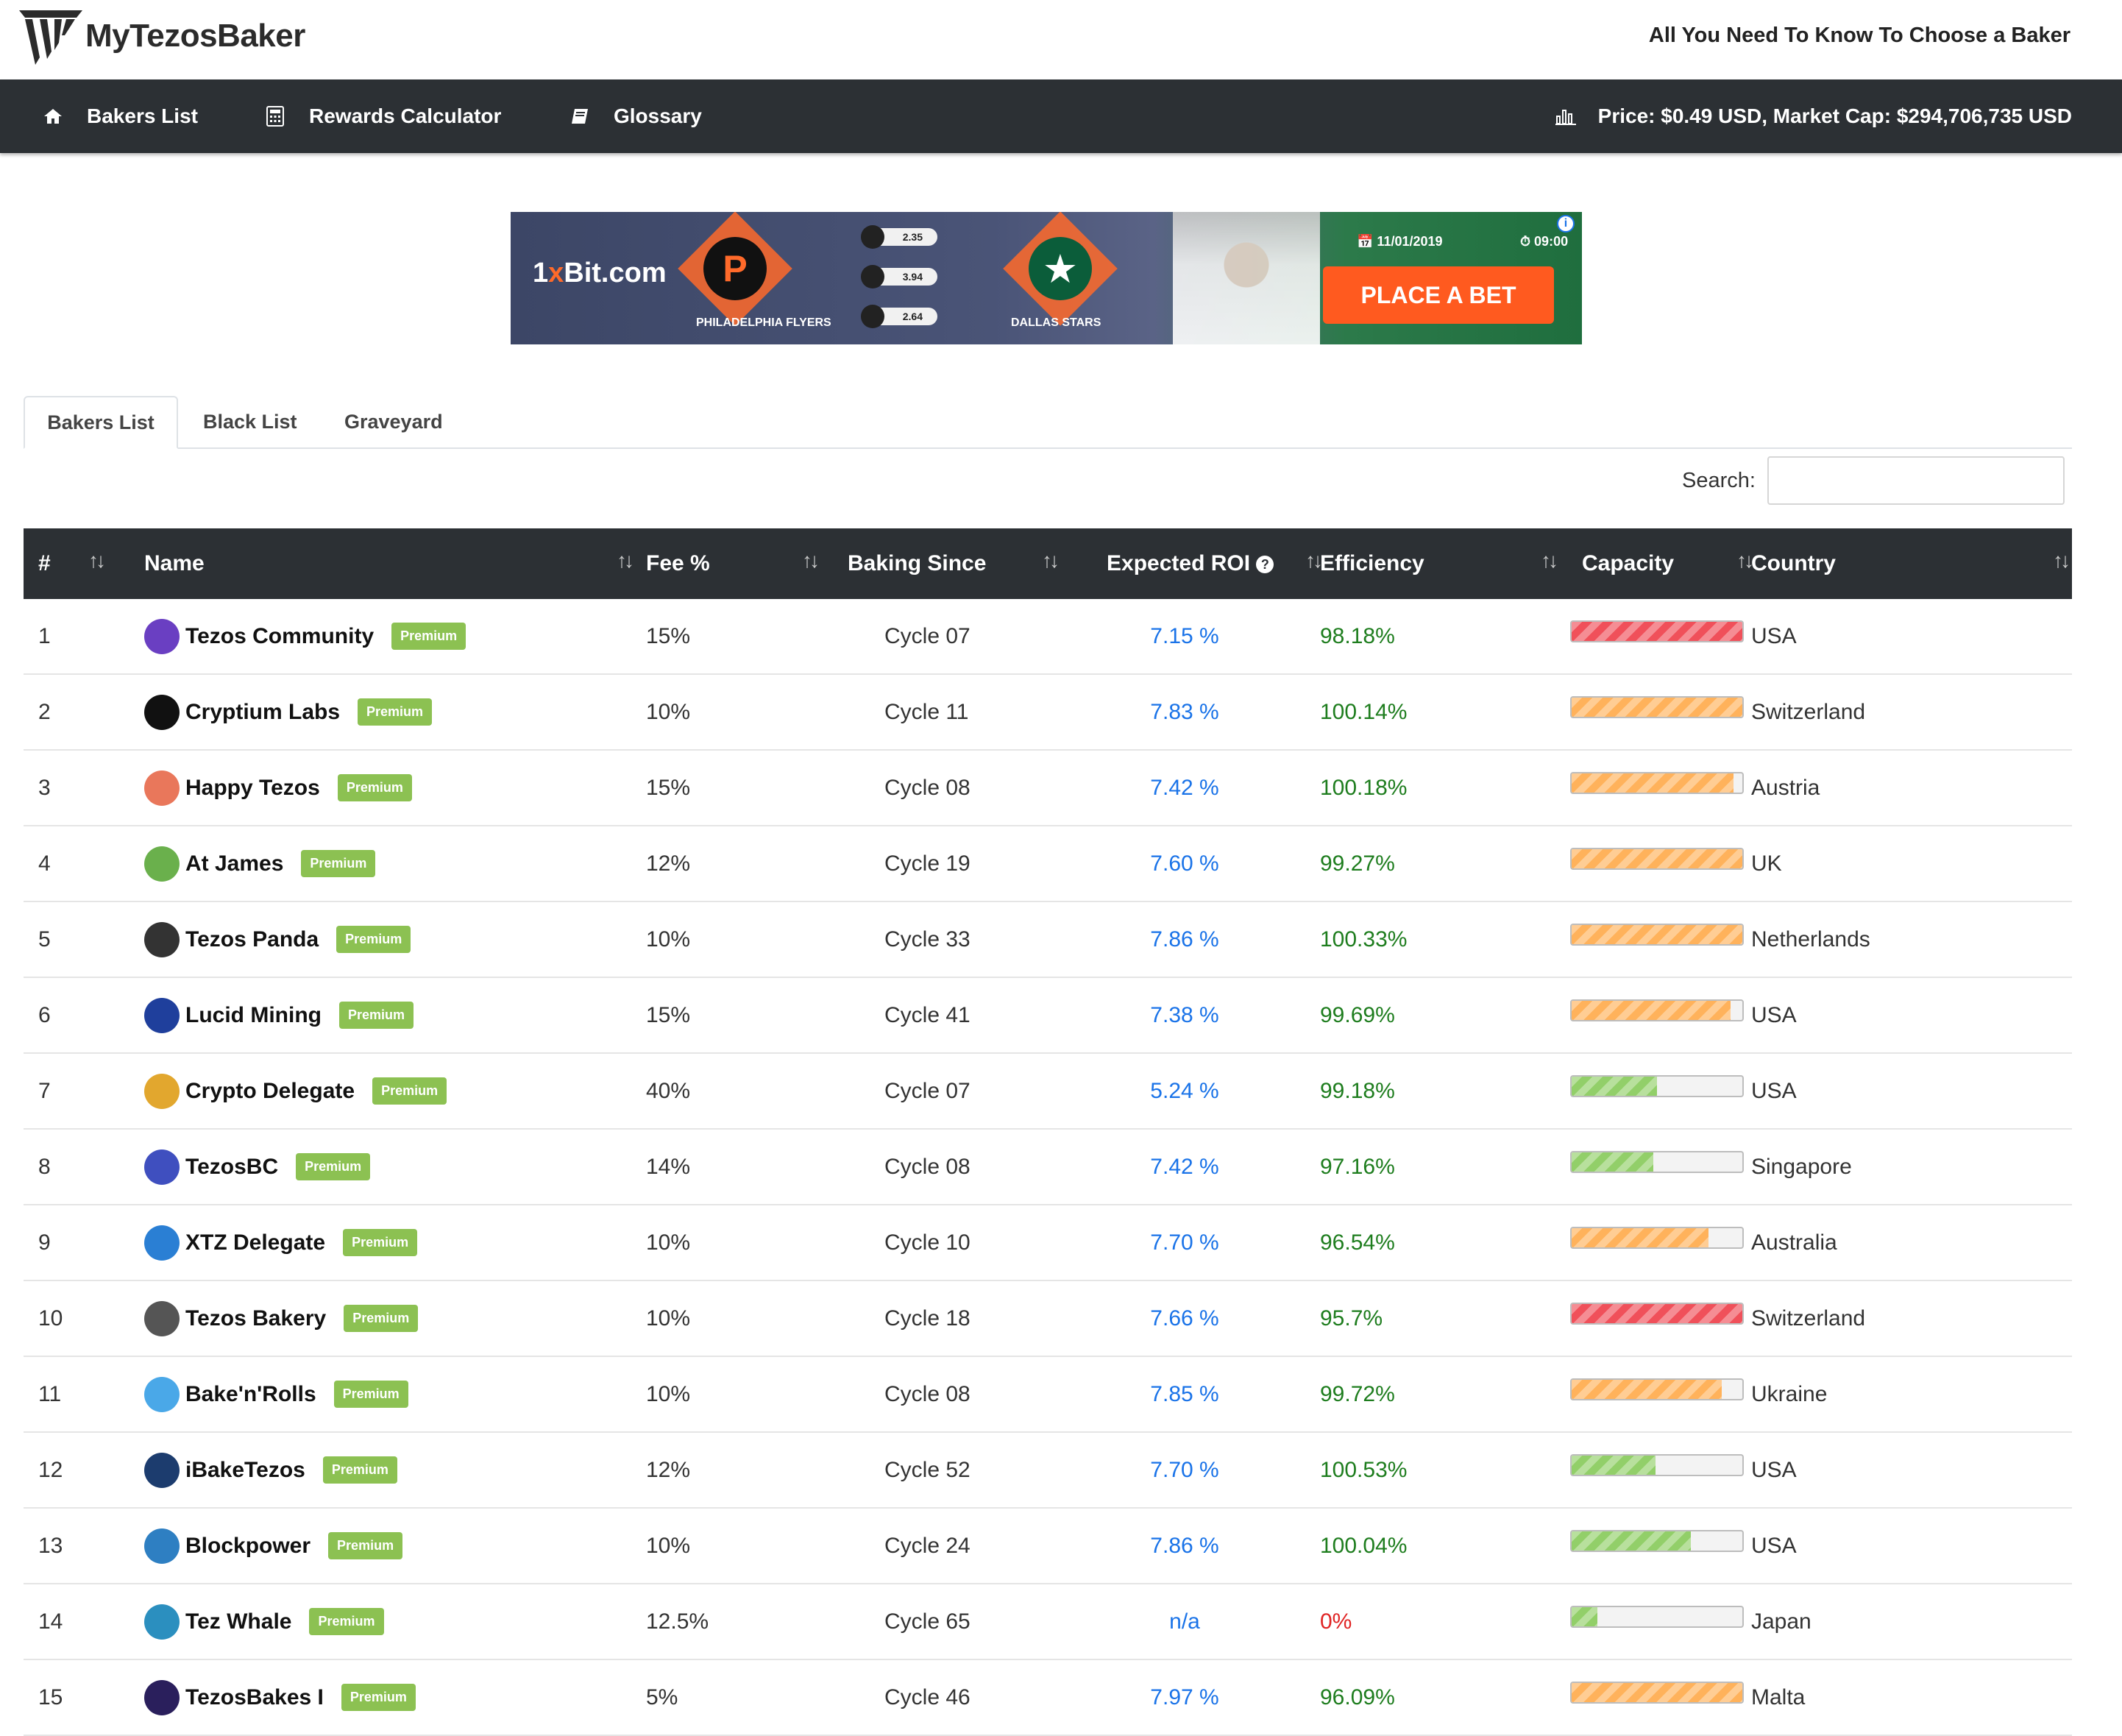 This screenshot has width=2122, height=1736. I want to click on nav-glossary: Glossary, so click(635, 116).